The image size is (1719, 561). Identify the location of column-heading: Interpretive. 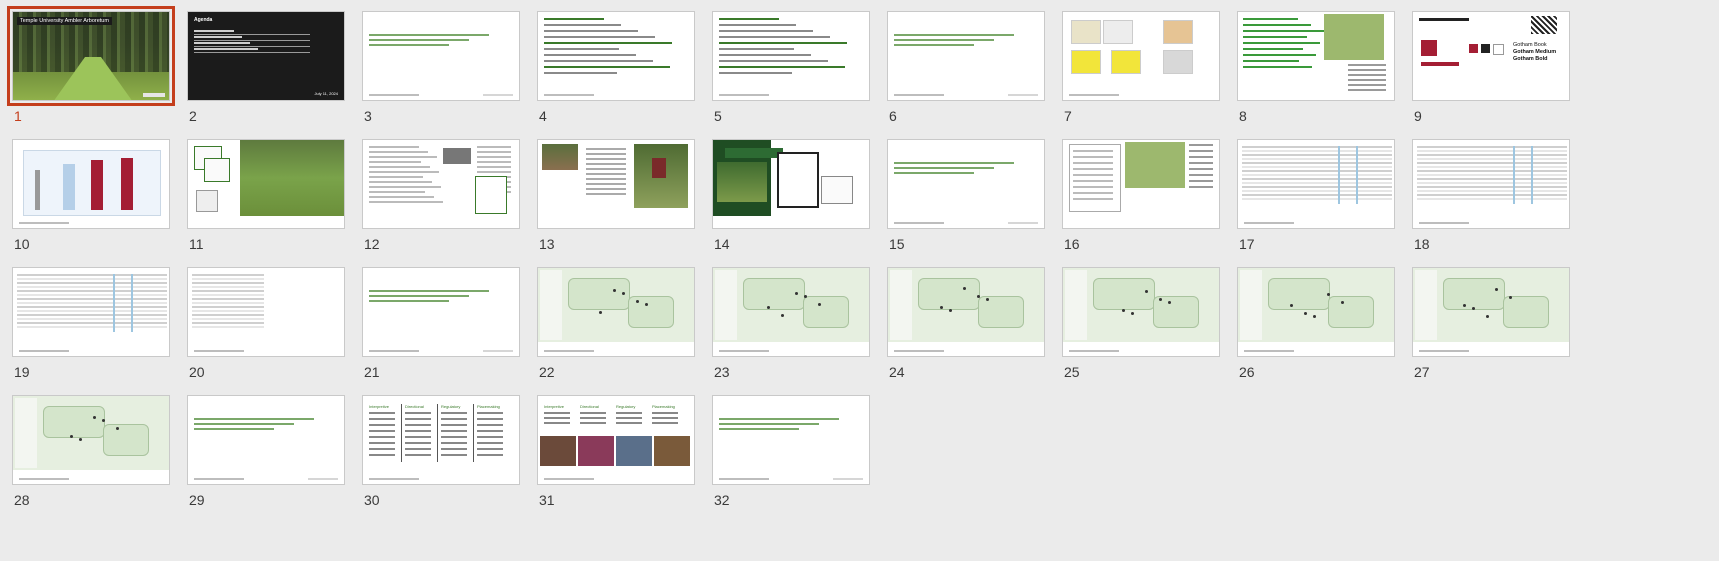
(554, 406).